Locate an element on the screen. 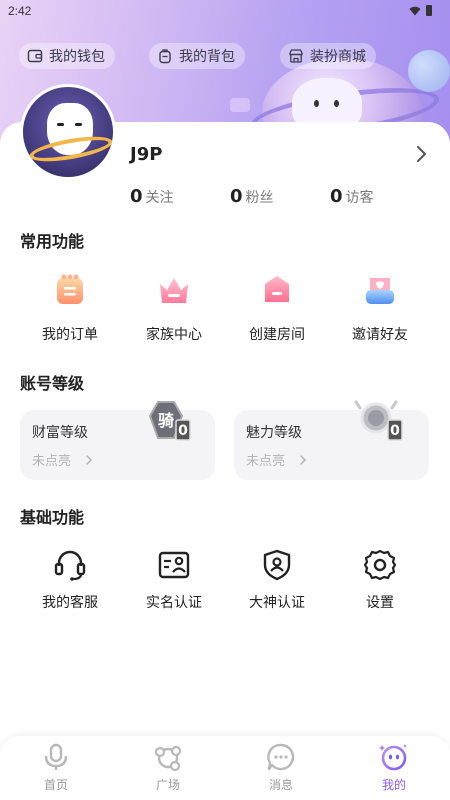 The height and width of the screenshot is (800, 450). charm-level-title: 魅力等级 is located at coordinates (274, 433).